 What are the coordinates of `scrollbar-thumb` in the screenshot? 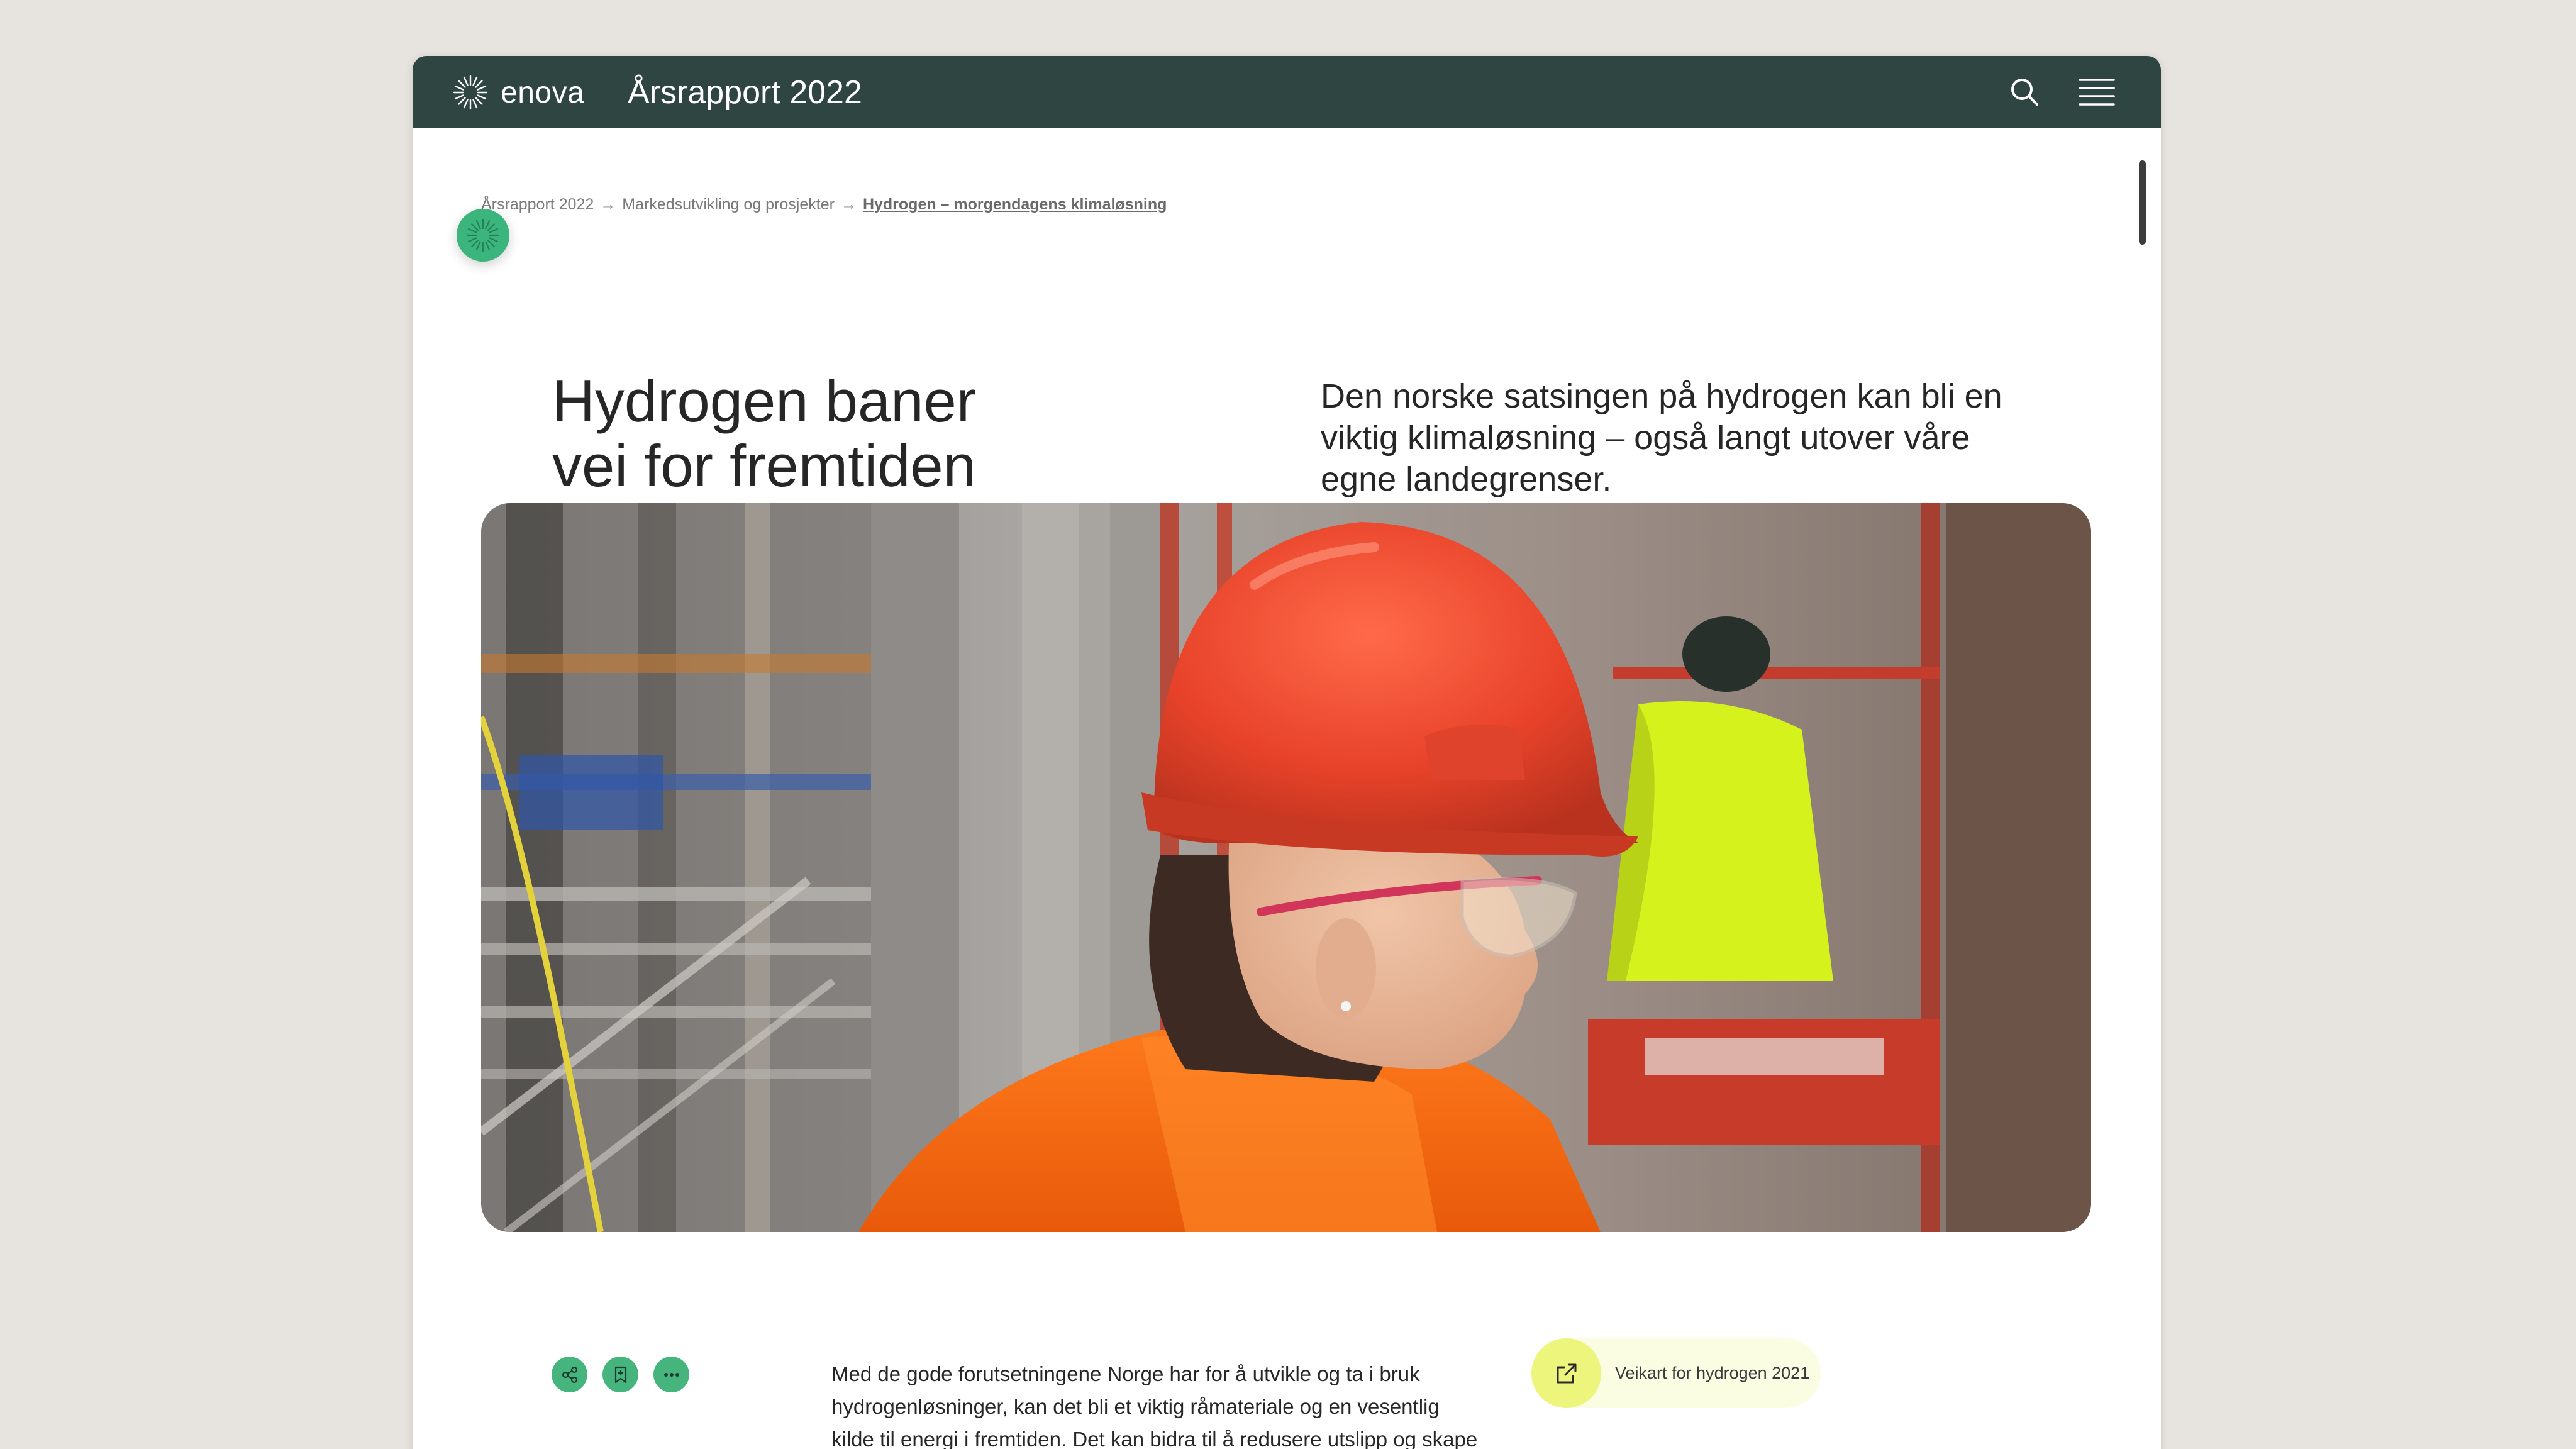 It's located at (2142, 202).